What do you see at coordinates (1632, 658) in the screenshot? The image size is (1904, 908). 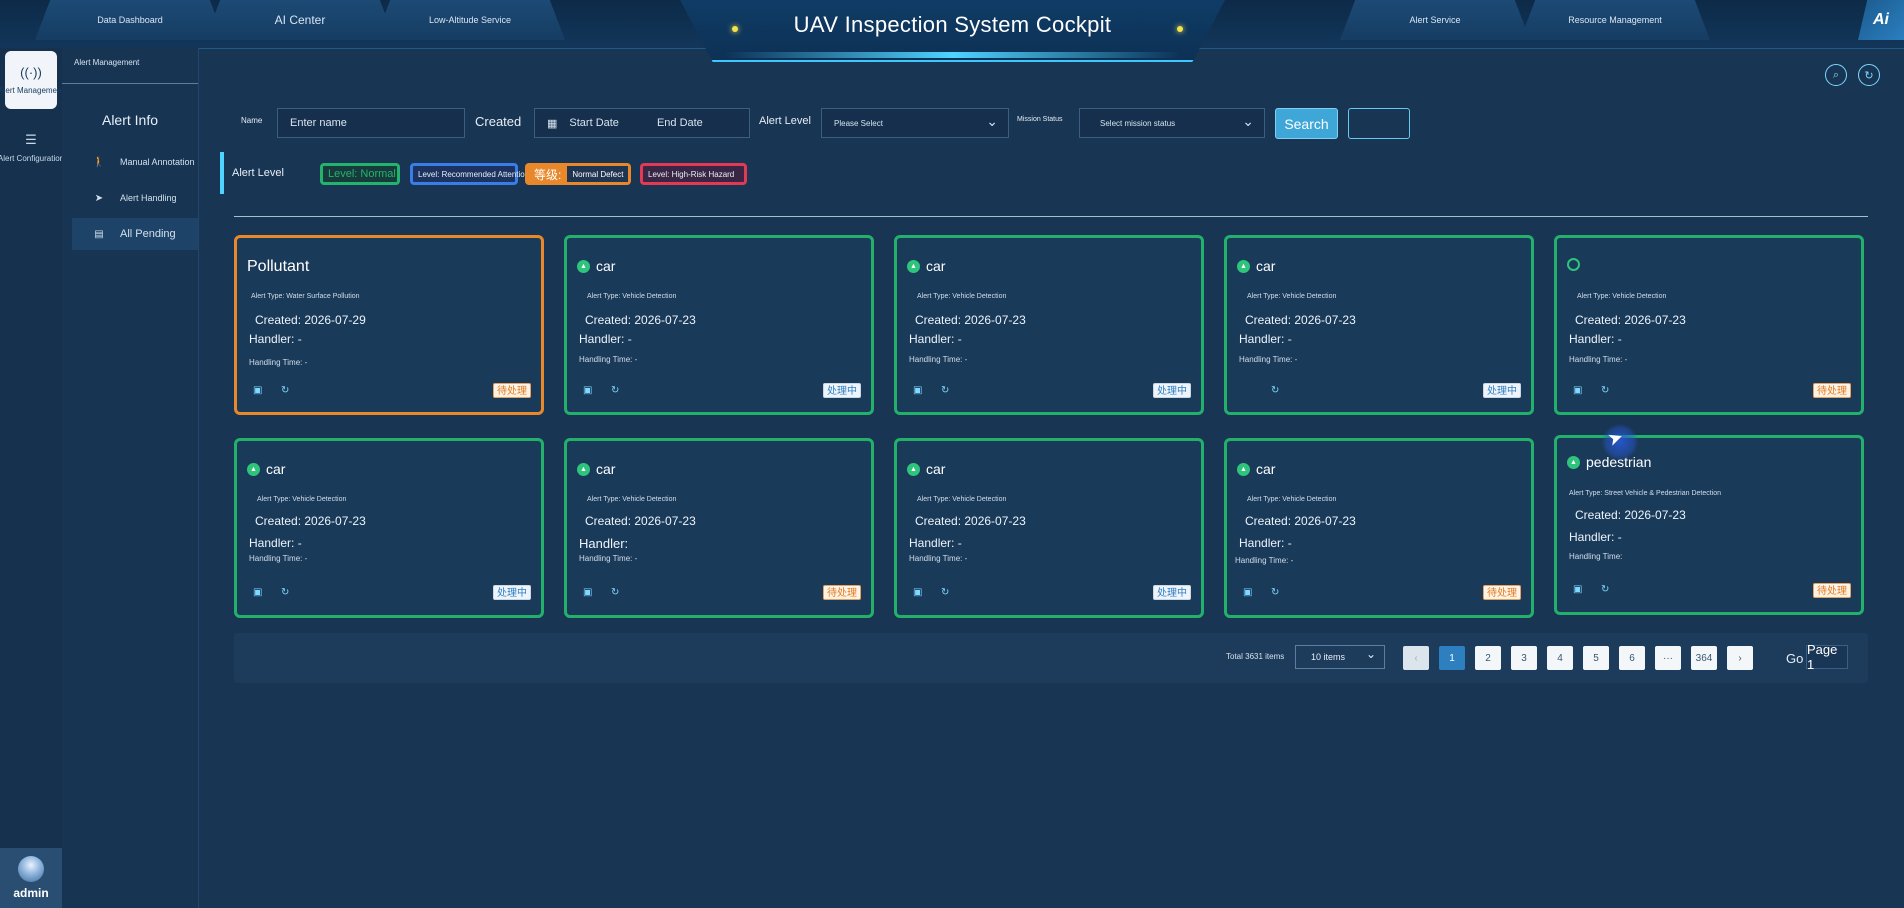 I see `page-button: 6` at bounding box center [1632, 658].